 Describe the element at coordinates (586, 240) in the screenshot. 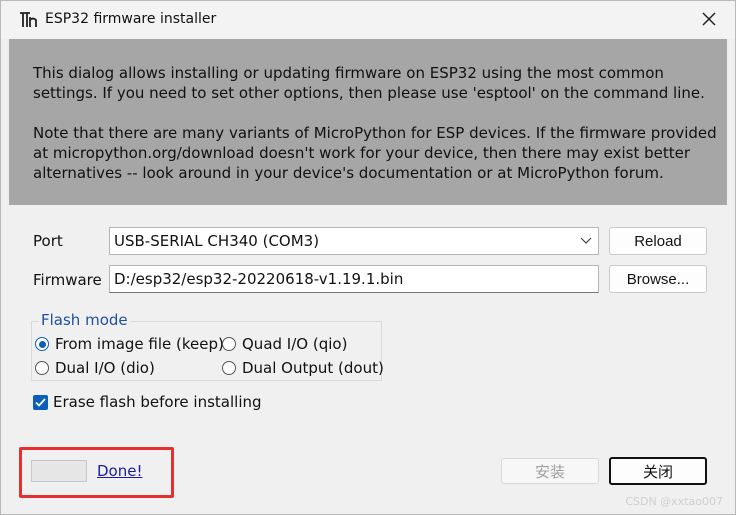

I see `chevron-down-icon` at that location.